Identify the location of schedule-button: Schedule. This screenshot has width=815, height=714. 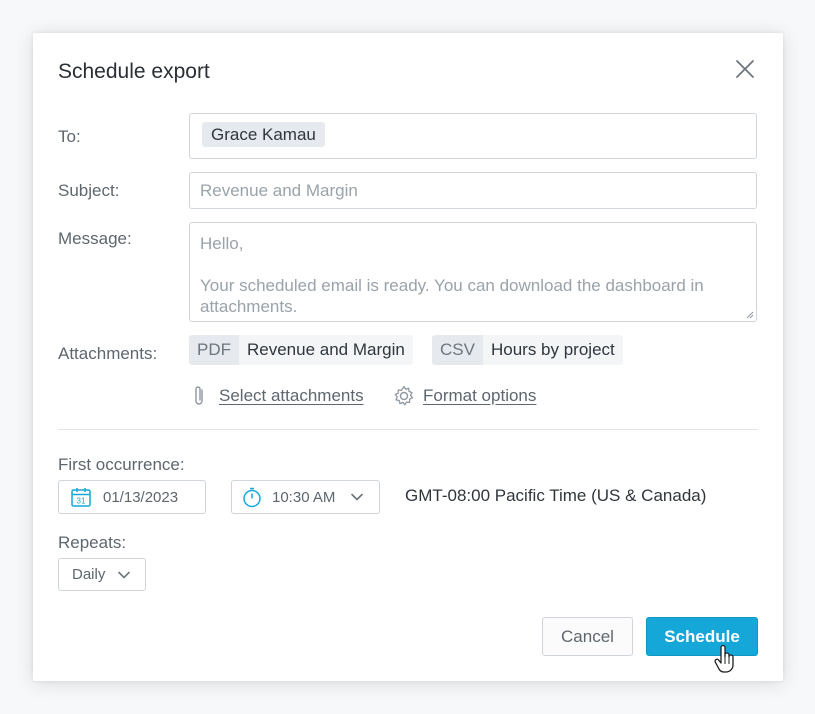
(702, 636).